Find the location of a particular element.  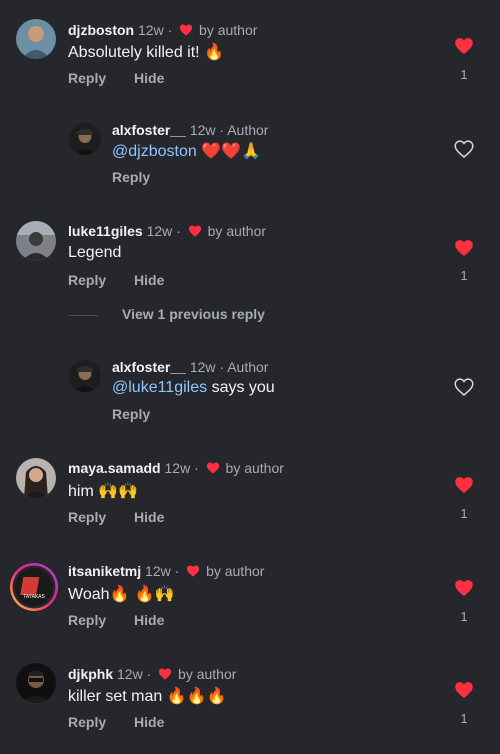

username: itsaniketmj is located at coordinates (104, 571).